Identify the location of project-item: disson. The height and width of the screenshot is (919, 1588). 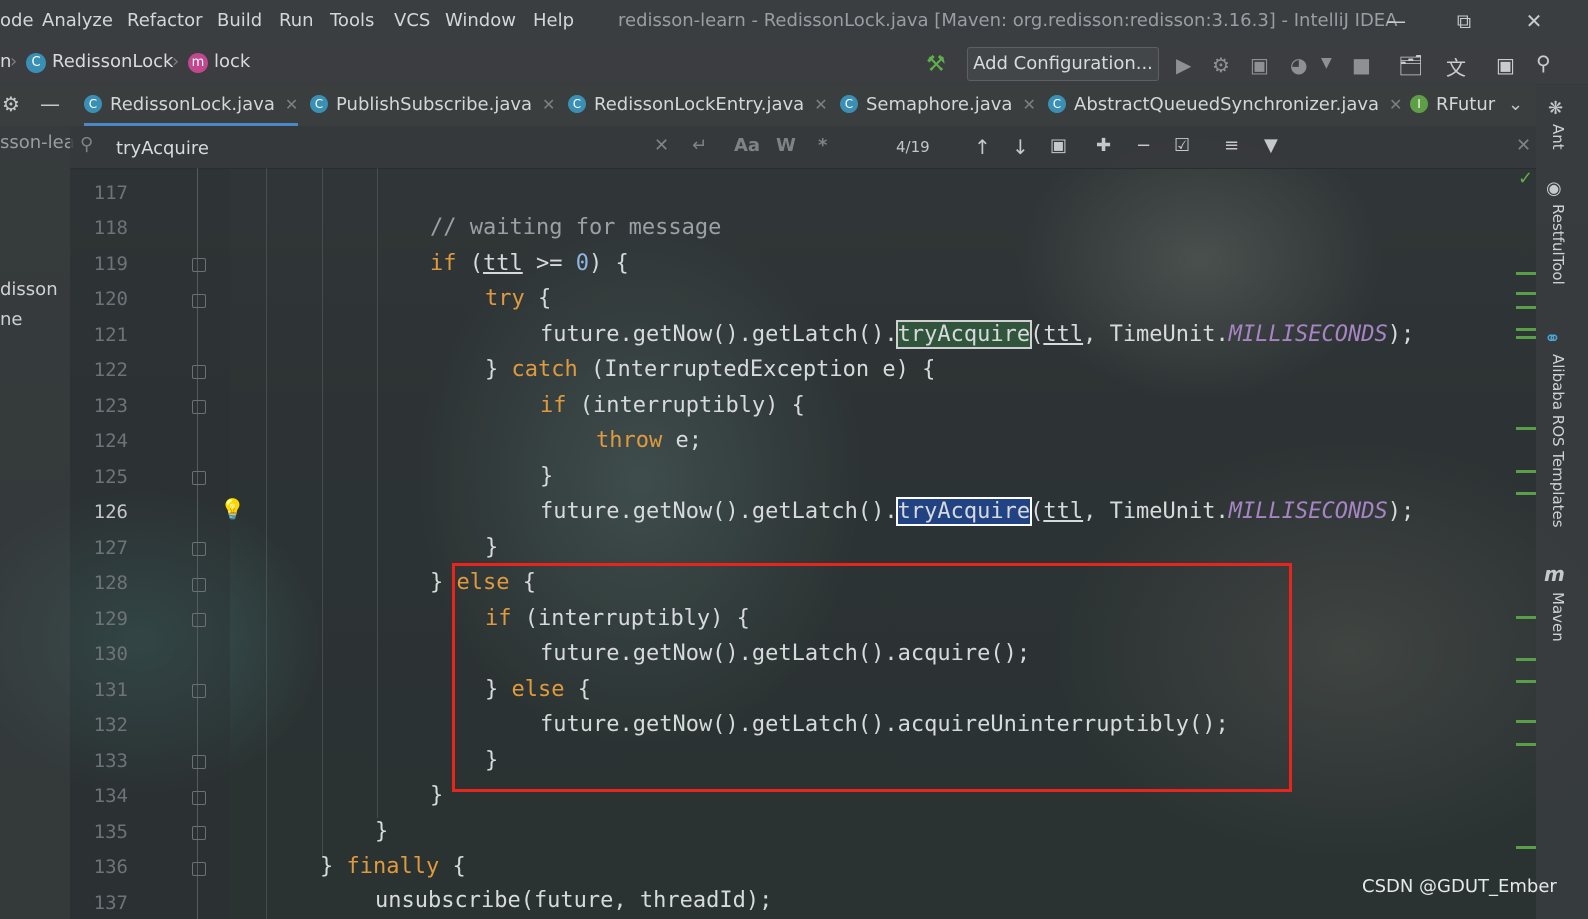
(29, 289).